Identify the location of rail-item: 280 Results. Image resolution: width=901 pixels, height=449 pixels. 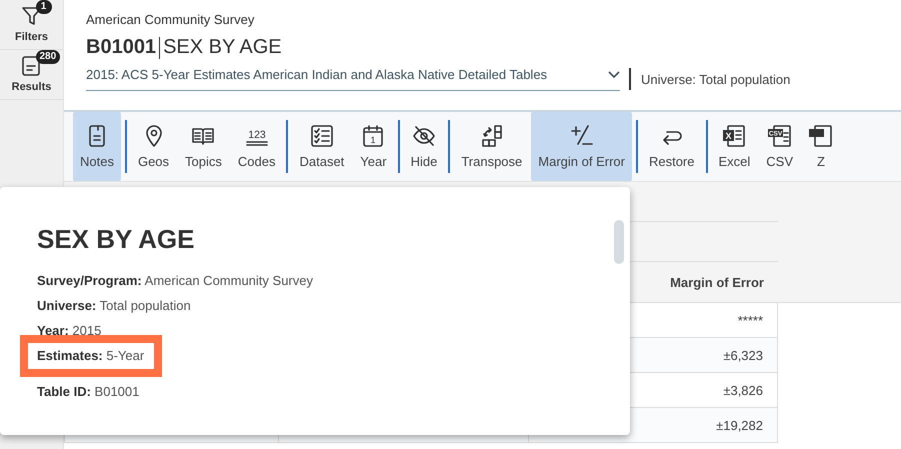
(31, 75).